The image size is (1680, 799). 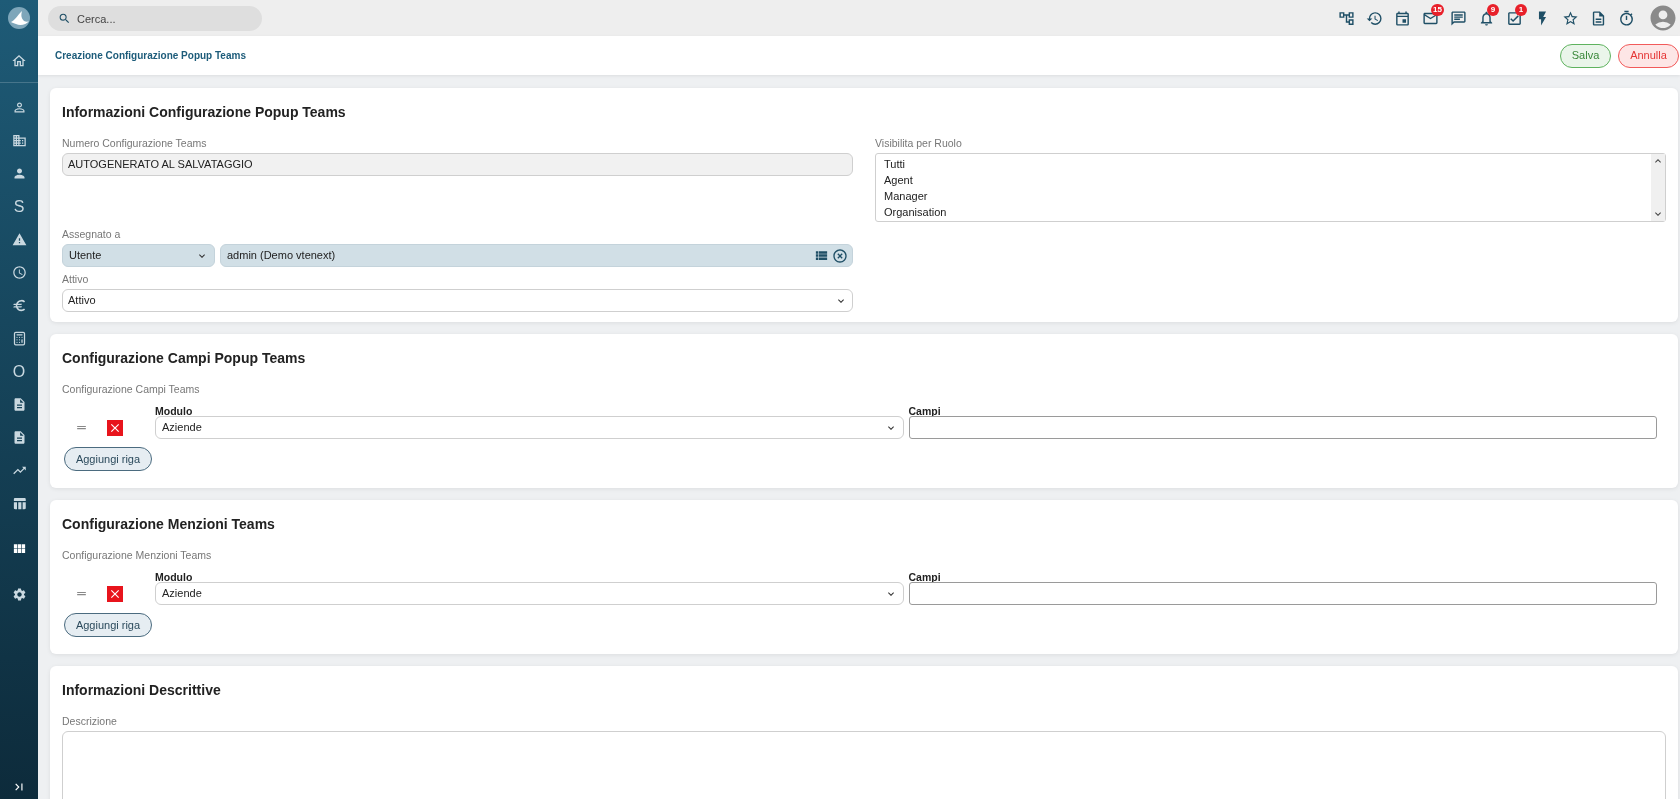 What do you see at coordinates (89, 721) in the screenshot?
I see `field-label: Descrizione` at bounding box center [89, 721].